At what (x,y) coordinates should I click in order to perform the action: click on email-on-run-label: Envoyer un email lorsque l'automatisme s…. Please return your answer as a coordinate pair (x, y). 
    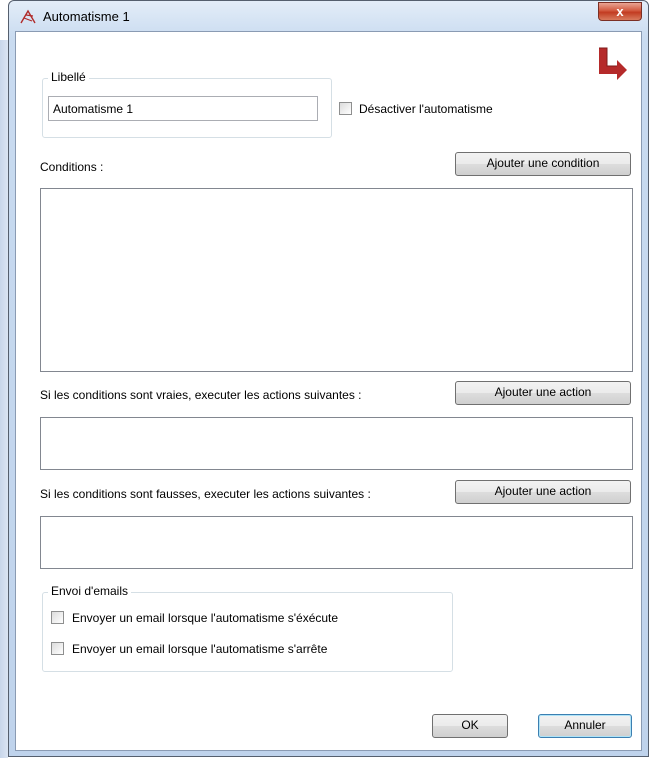
    Looking at the image, I should click on (205, 618).